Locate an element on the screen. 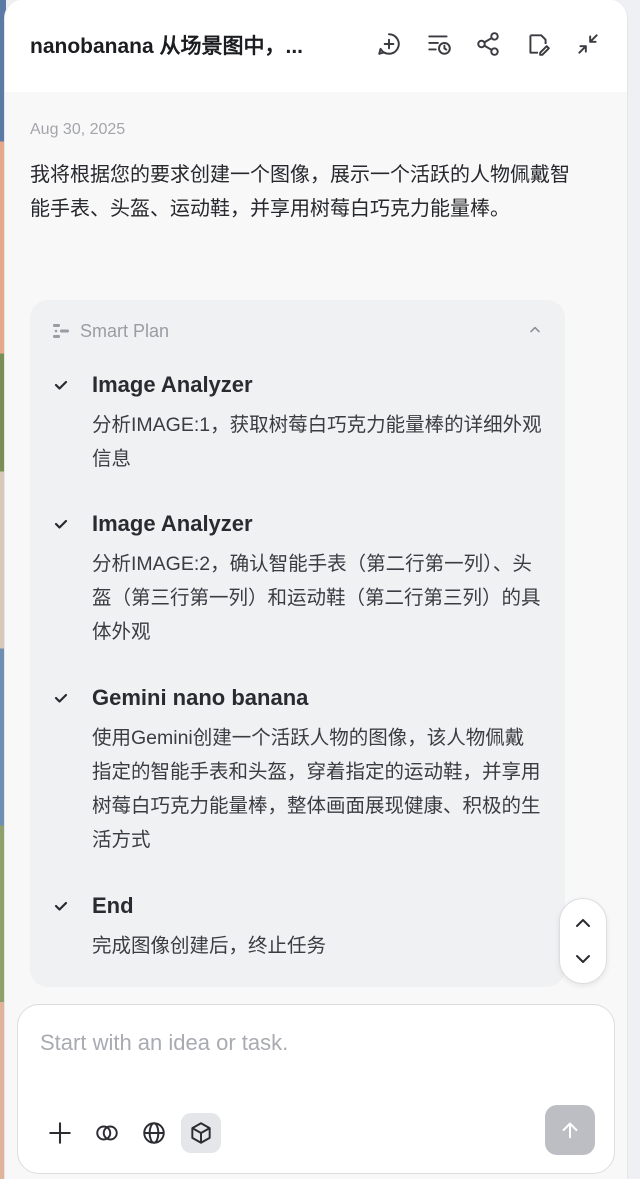 The width and height of the screenshot is (640, 1179). message-date: Aug 30, 2025 is located at coordinates (78, 129).